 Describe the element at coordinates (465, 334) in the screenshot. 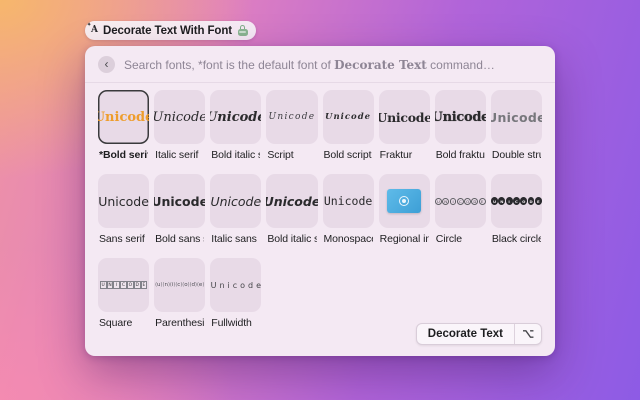

I see `decorate-text-button-label: Decorate Text` at that location.